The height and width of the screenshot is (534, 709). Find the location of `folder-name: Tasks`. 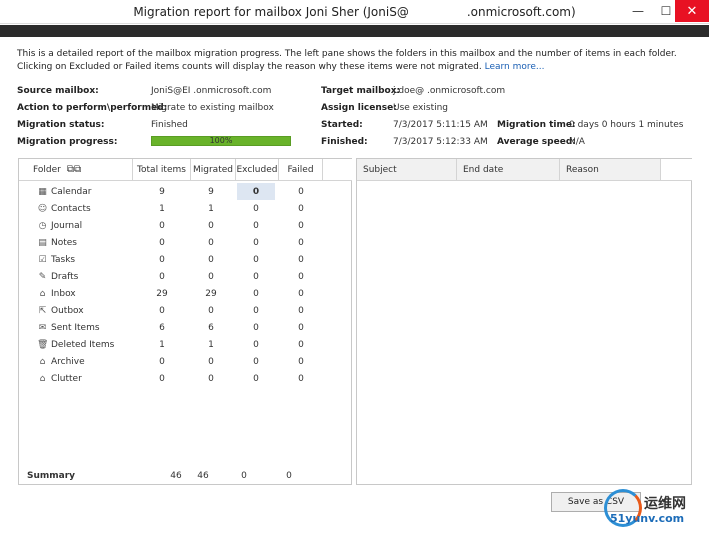

folder-name: Tasks is located at coordinates (63, 259).